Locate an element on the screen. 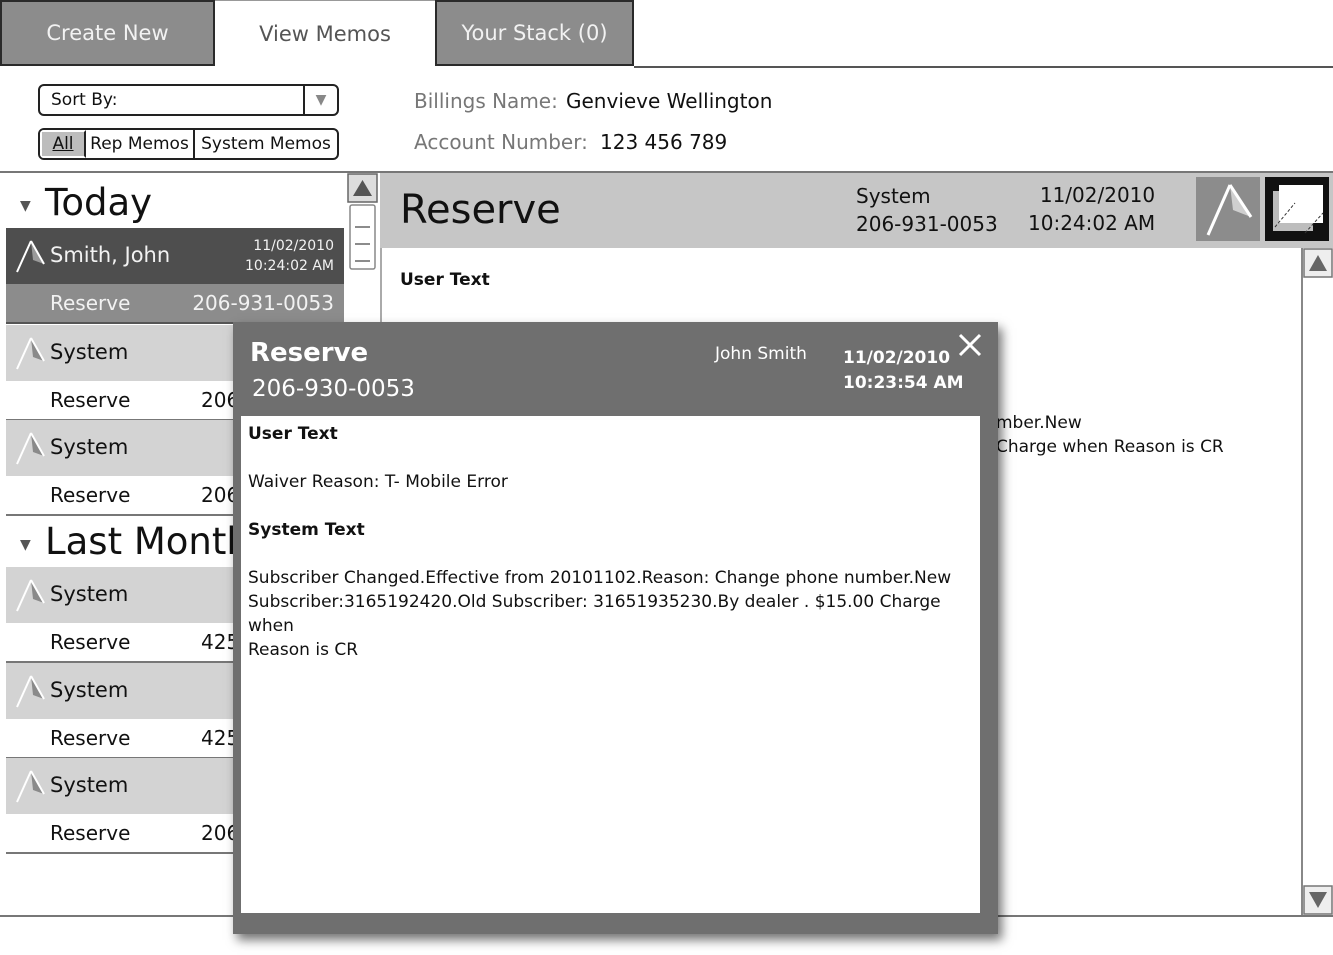  popup-timestamp: 11/02/2010 10:23:54 AM is located at coordinates (903, 371).